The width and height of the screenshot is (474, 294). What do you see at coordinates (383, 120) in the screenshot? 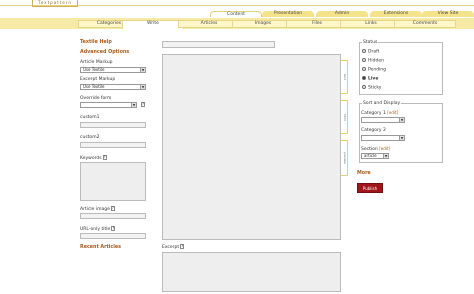
I see `category1-select: ▼` at bounding box center [383, 120].